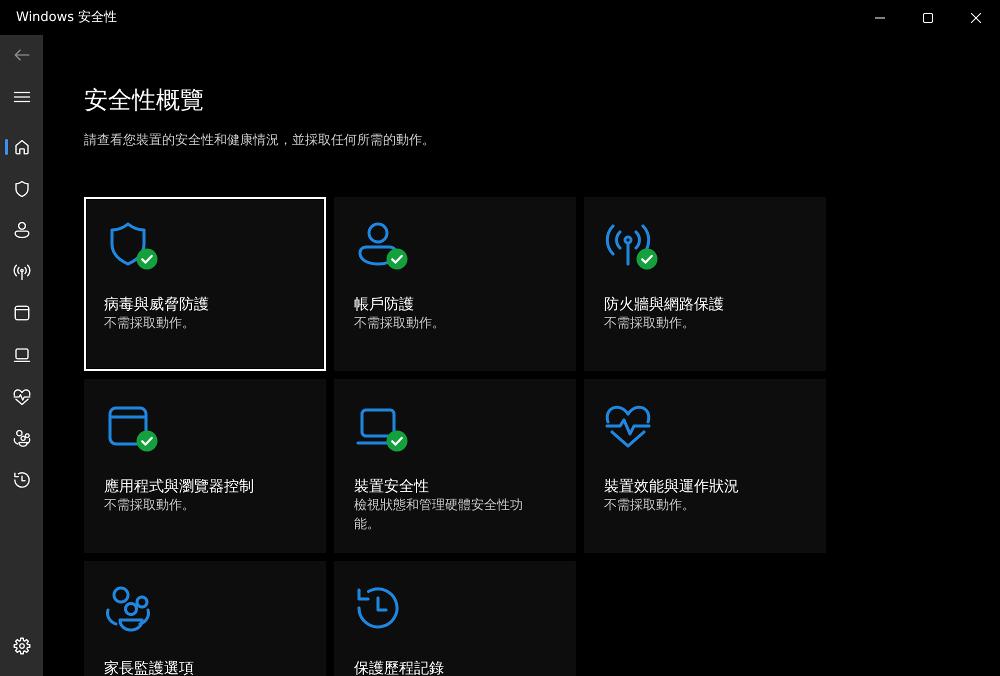 The image size is (1000, 676). I want to click on shield-icon, so click(21, 189).